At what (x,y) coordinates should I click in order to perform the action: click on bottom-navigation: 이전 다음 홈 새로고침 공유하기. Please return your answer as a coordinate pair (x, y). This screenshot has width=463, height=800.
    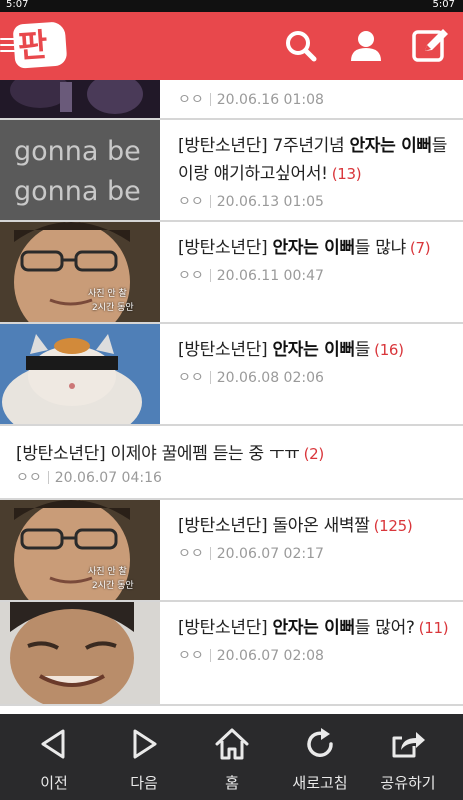
    Looking at the image, I should click on (231, 757).